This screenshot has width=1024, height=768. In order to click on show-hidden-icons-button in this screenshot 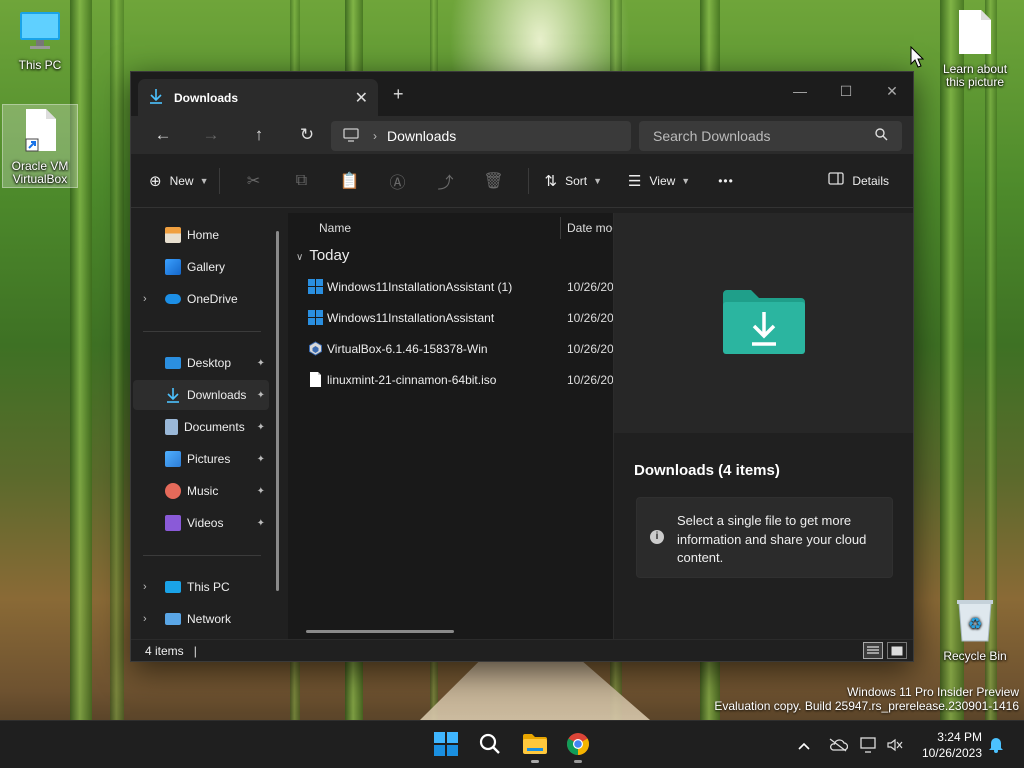, I will do `click(804, 744)`.